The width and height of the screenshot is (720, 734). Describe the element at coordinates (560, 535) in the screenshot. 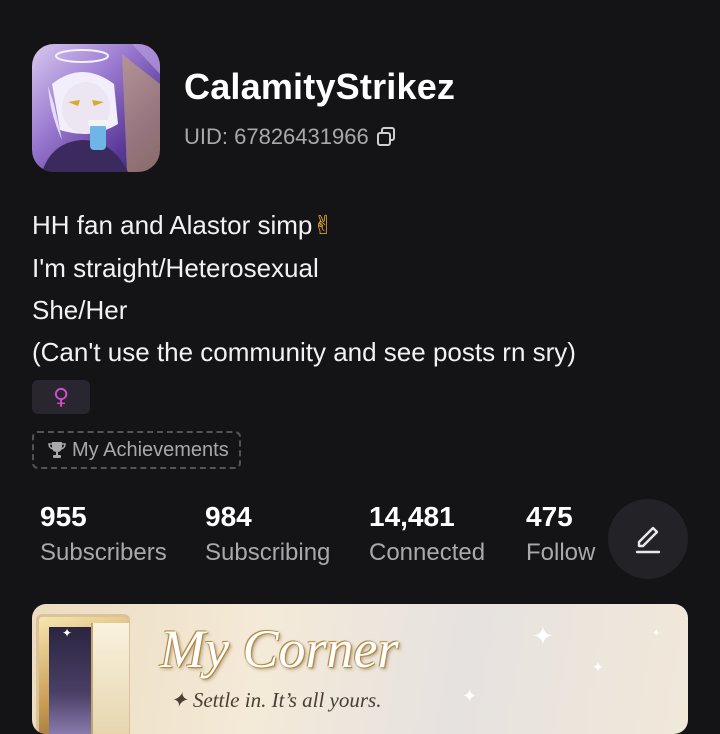

I see `stat-follow: 475 Follow` at that location.